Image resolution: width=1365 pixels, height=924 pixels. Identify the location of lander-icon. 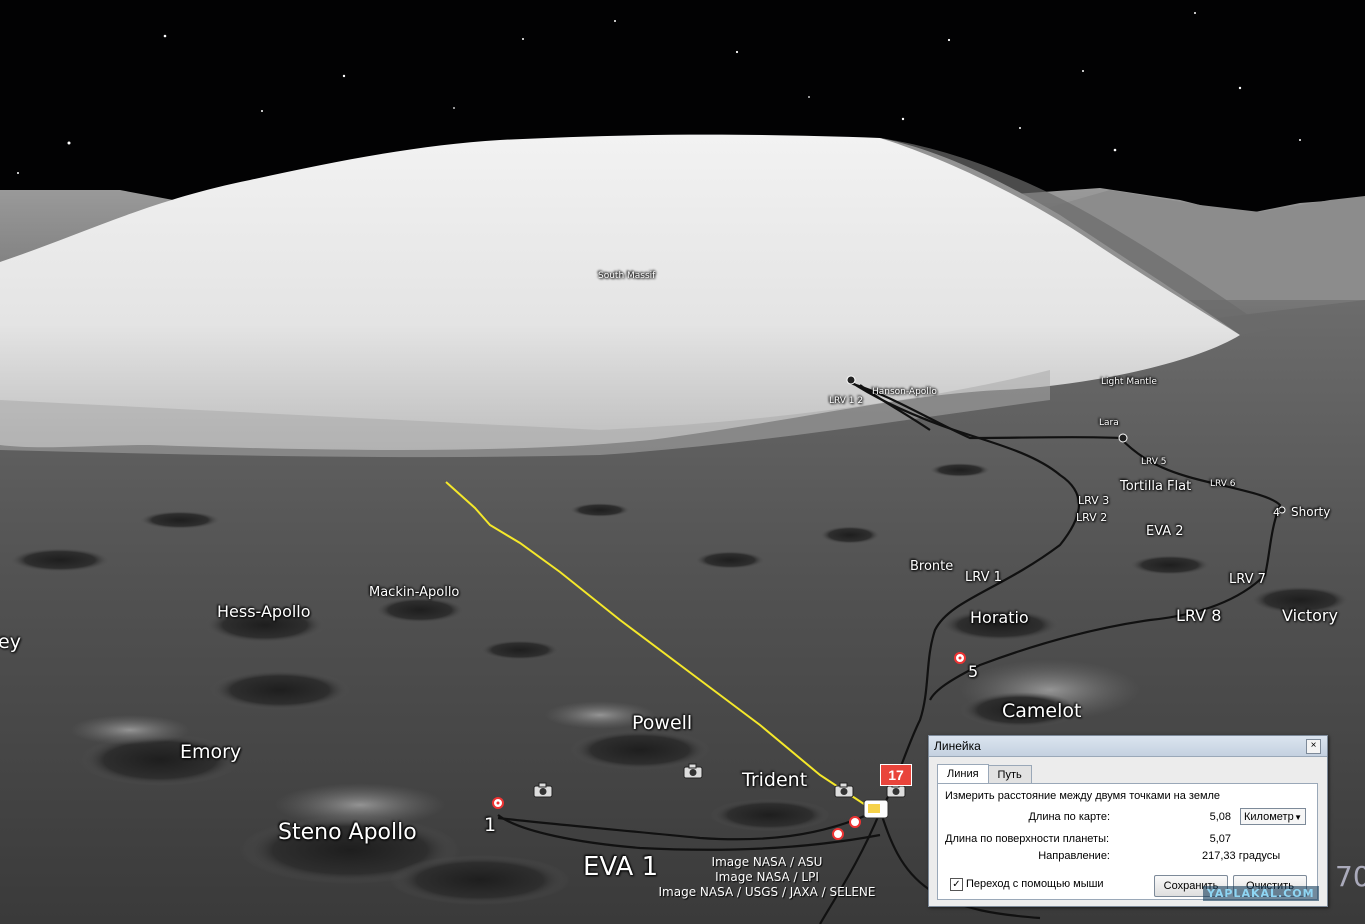
(876, 809).